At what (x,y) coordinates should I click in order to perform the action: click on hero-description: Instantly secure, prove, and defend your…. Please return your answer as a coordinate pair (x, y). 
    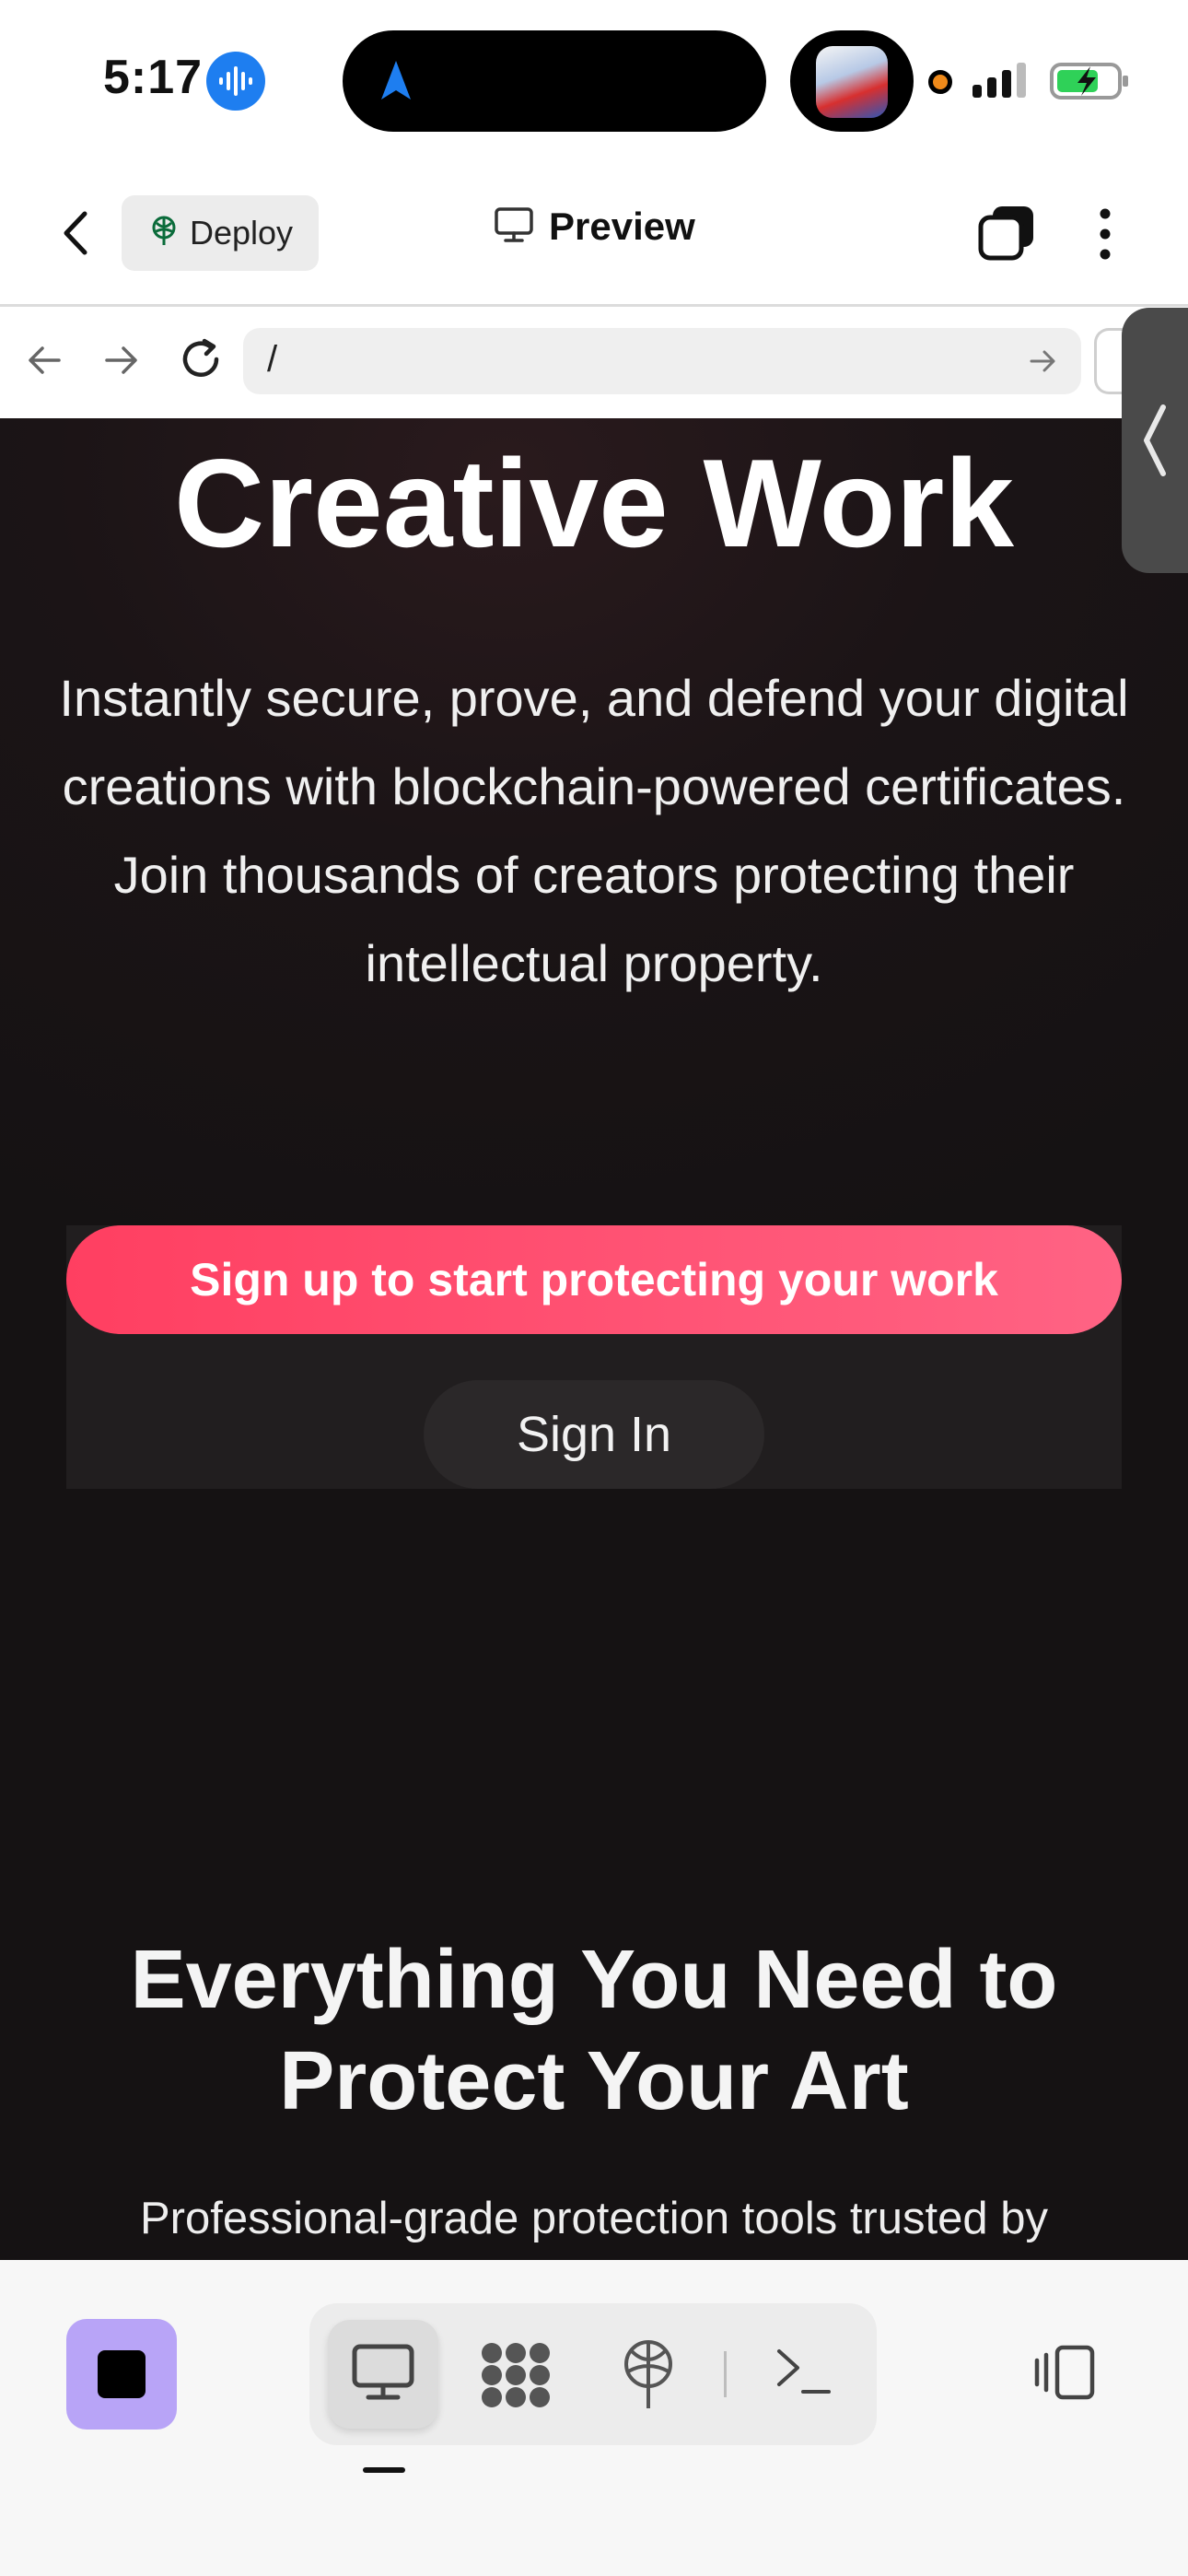
    Looking at the image, I should click on (594, 830).